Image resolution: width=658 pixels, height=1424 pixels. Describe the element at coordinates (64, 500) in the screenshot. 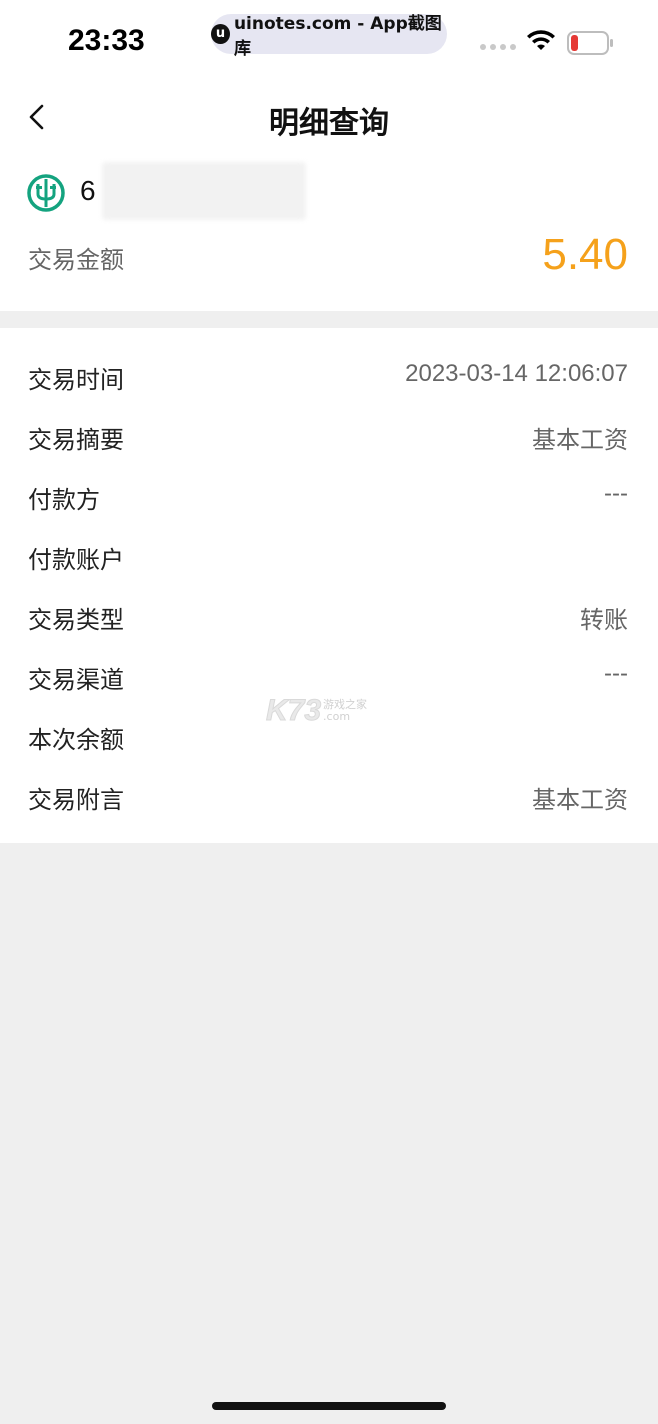

I see `detail-label: 付款方` at that location.